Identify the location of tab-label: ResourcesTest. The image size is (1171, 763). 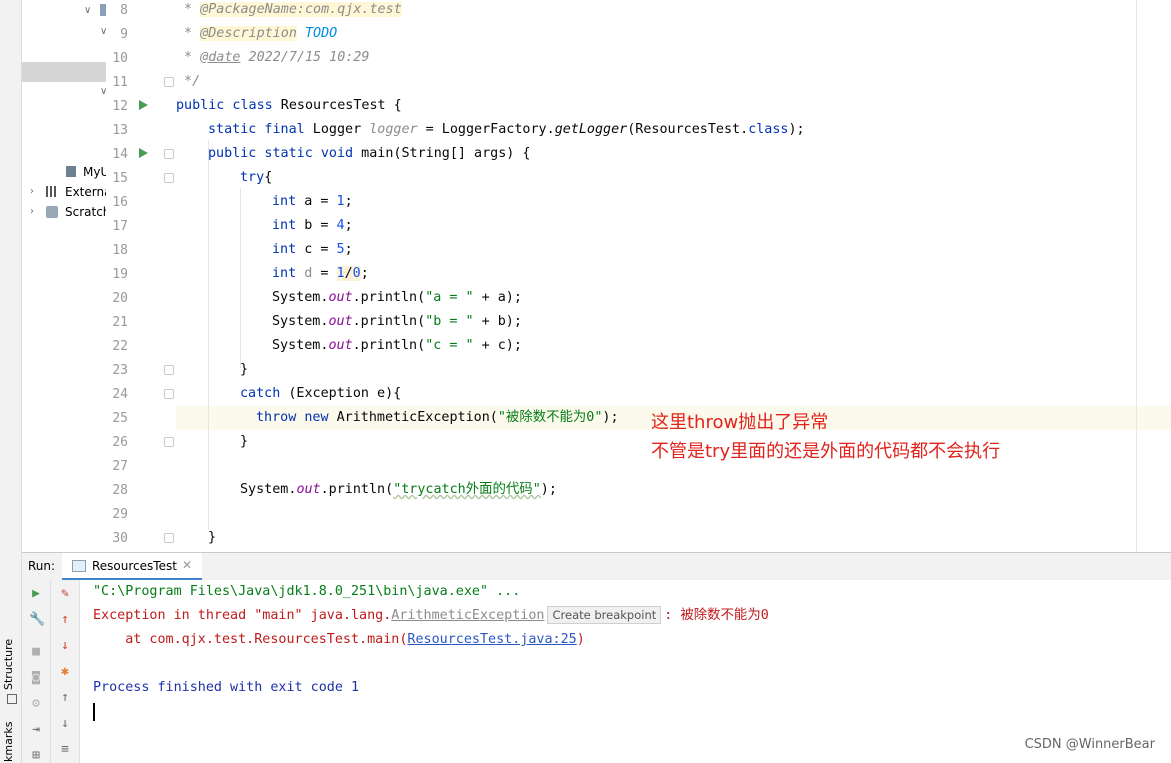
(134, 566).